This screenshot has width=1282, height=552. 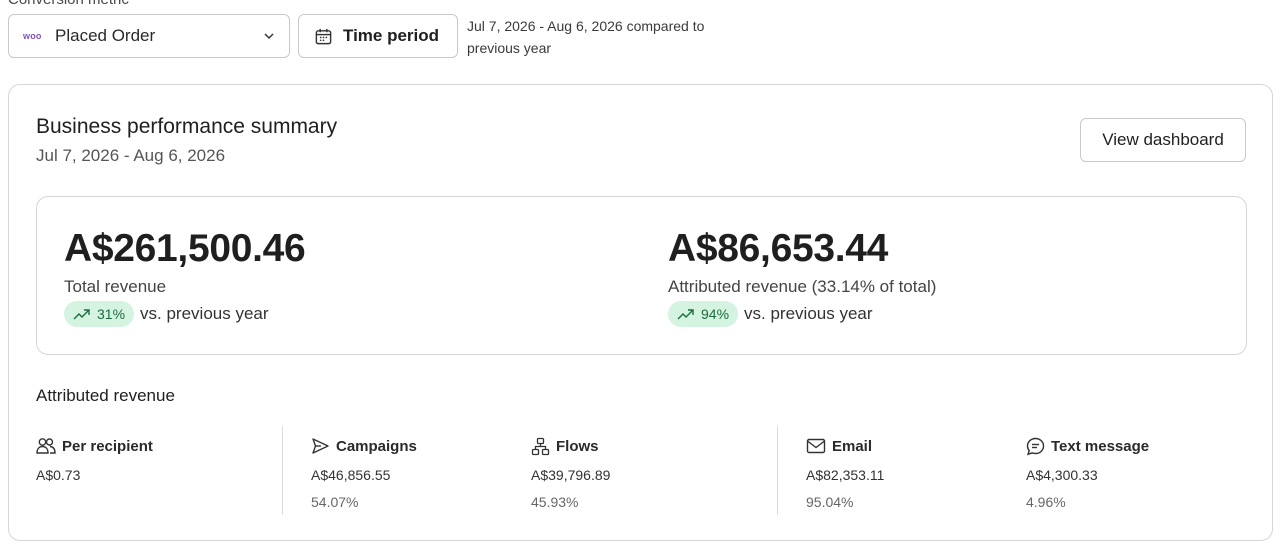 What do you see at coordinates (391, 35) in the screenshot?
I see `time-period-label: Time period` at bounding box center [391, 35].